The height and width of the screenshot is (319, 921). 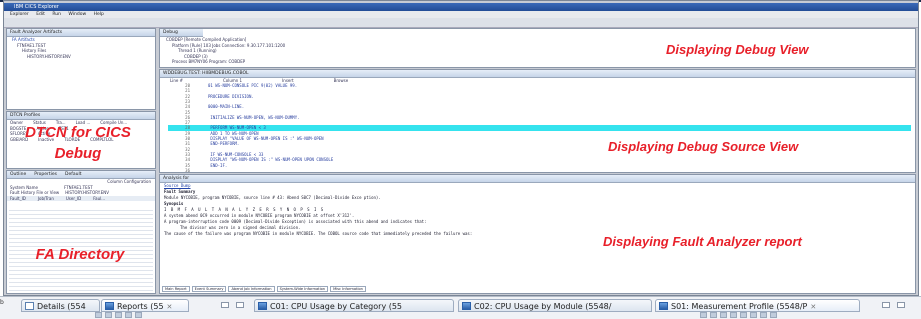 I want to click on menu-help: Help, so click(x=99, y=14).